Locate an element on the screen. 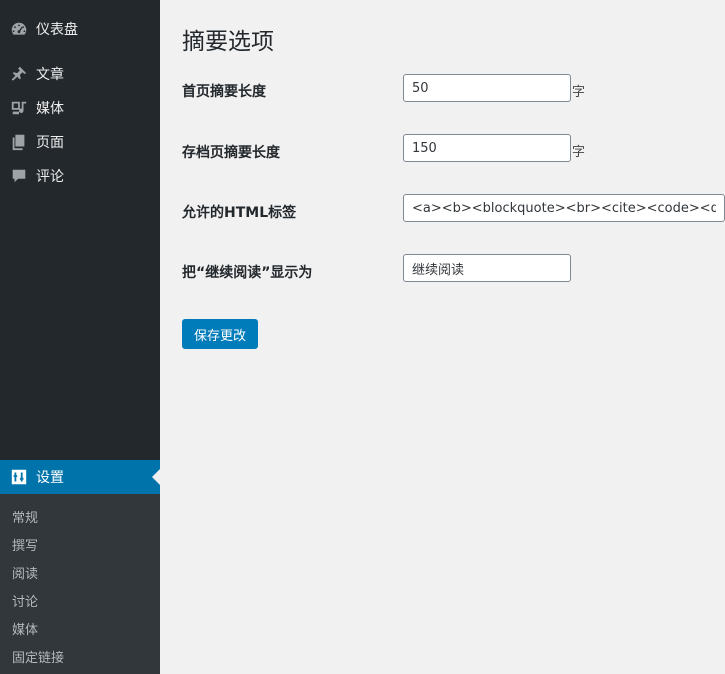 This screenshot has width=725, height=674. sidebar-item-label: 页面 is located at coordinates (50, 143).